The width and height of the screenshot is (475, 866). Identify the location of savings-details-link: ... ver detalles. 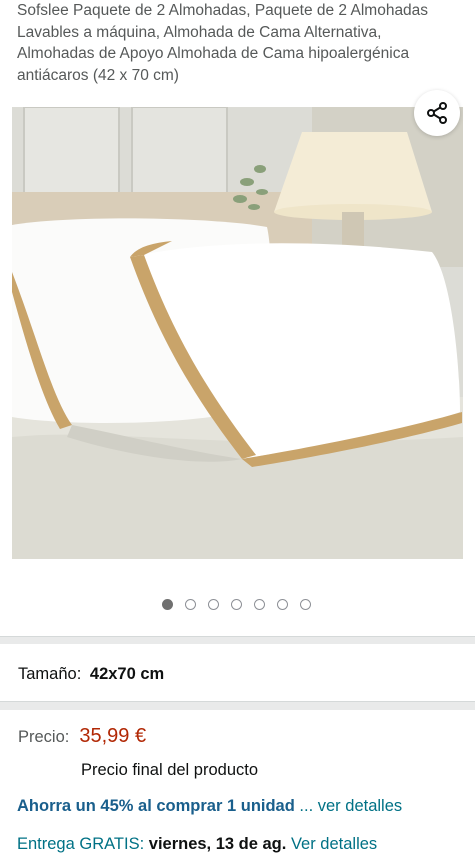
(350, 806).